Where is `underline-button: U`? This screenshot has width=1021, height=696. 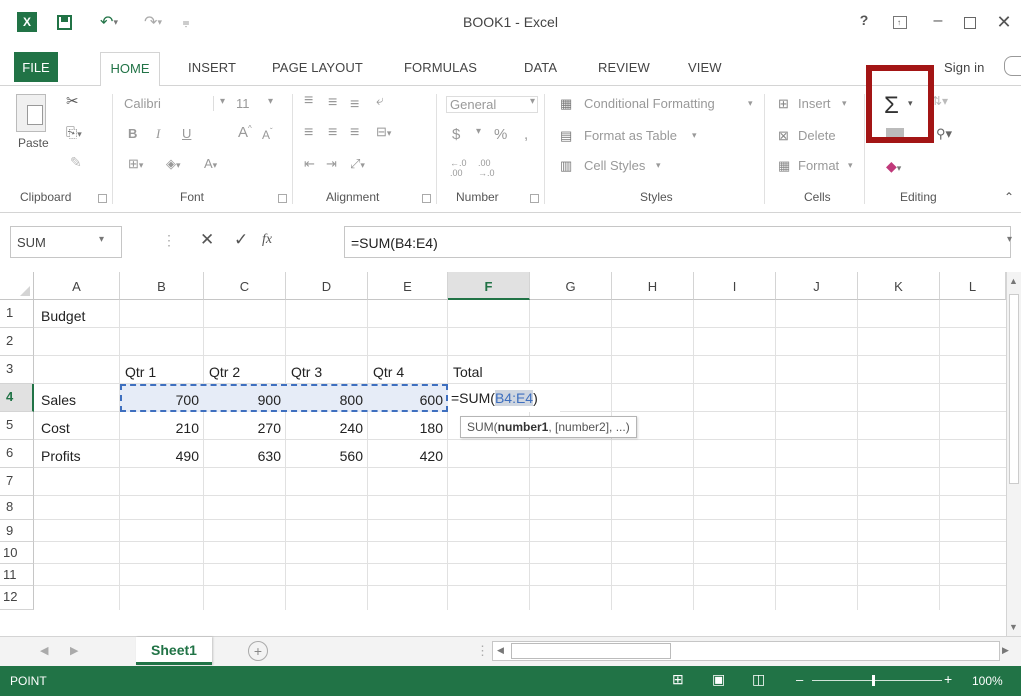 underline-button: U is located at coordinates (186, 133).